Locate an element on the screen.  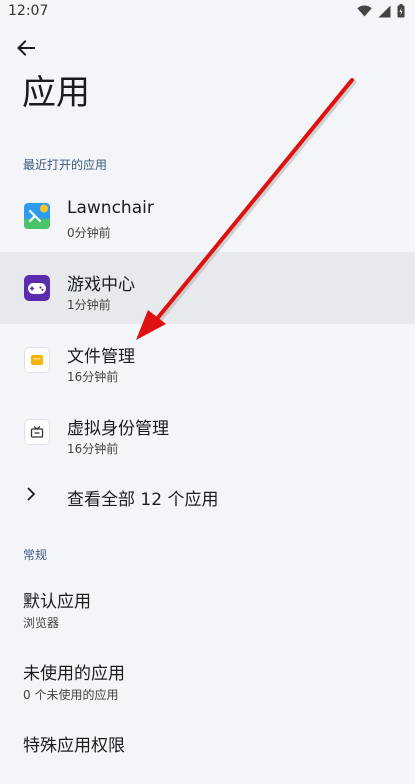
setting-summary: 浏览器 is located at coordinates (41, 623).